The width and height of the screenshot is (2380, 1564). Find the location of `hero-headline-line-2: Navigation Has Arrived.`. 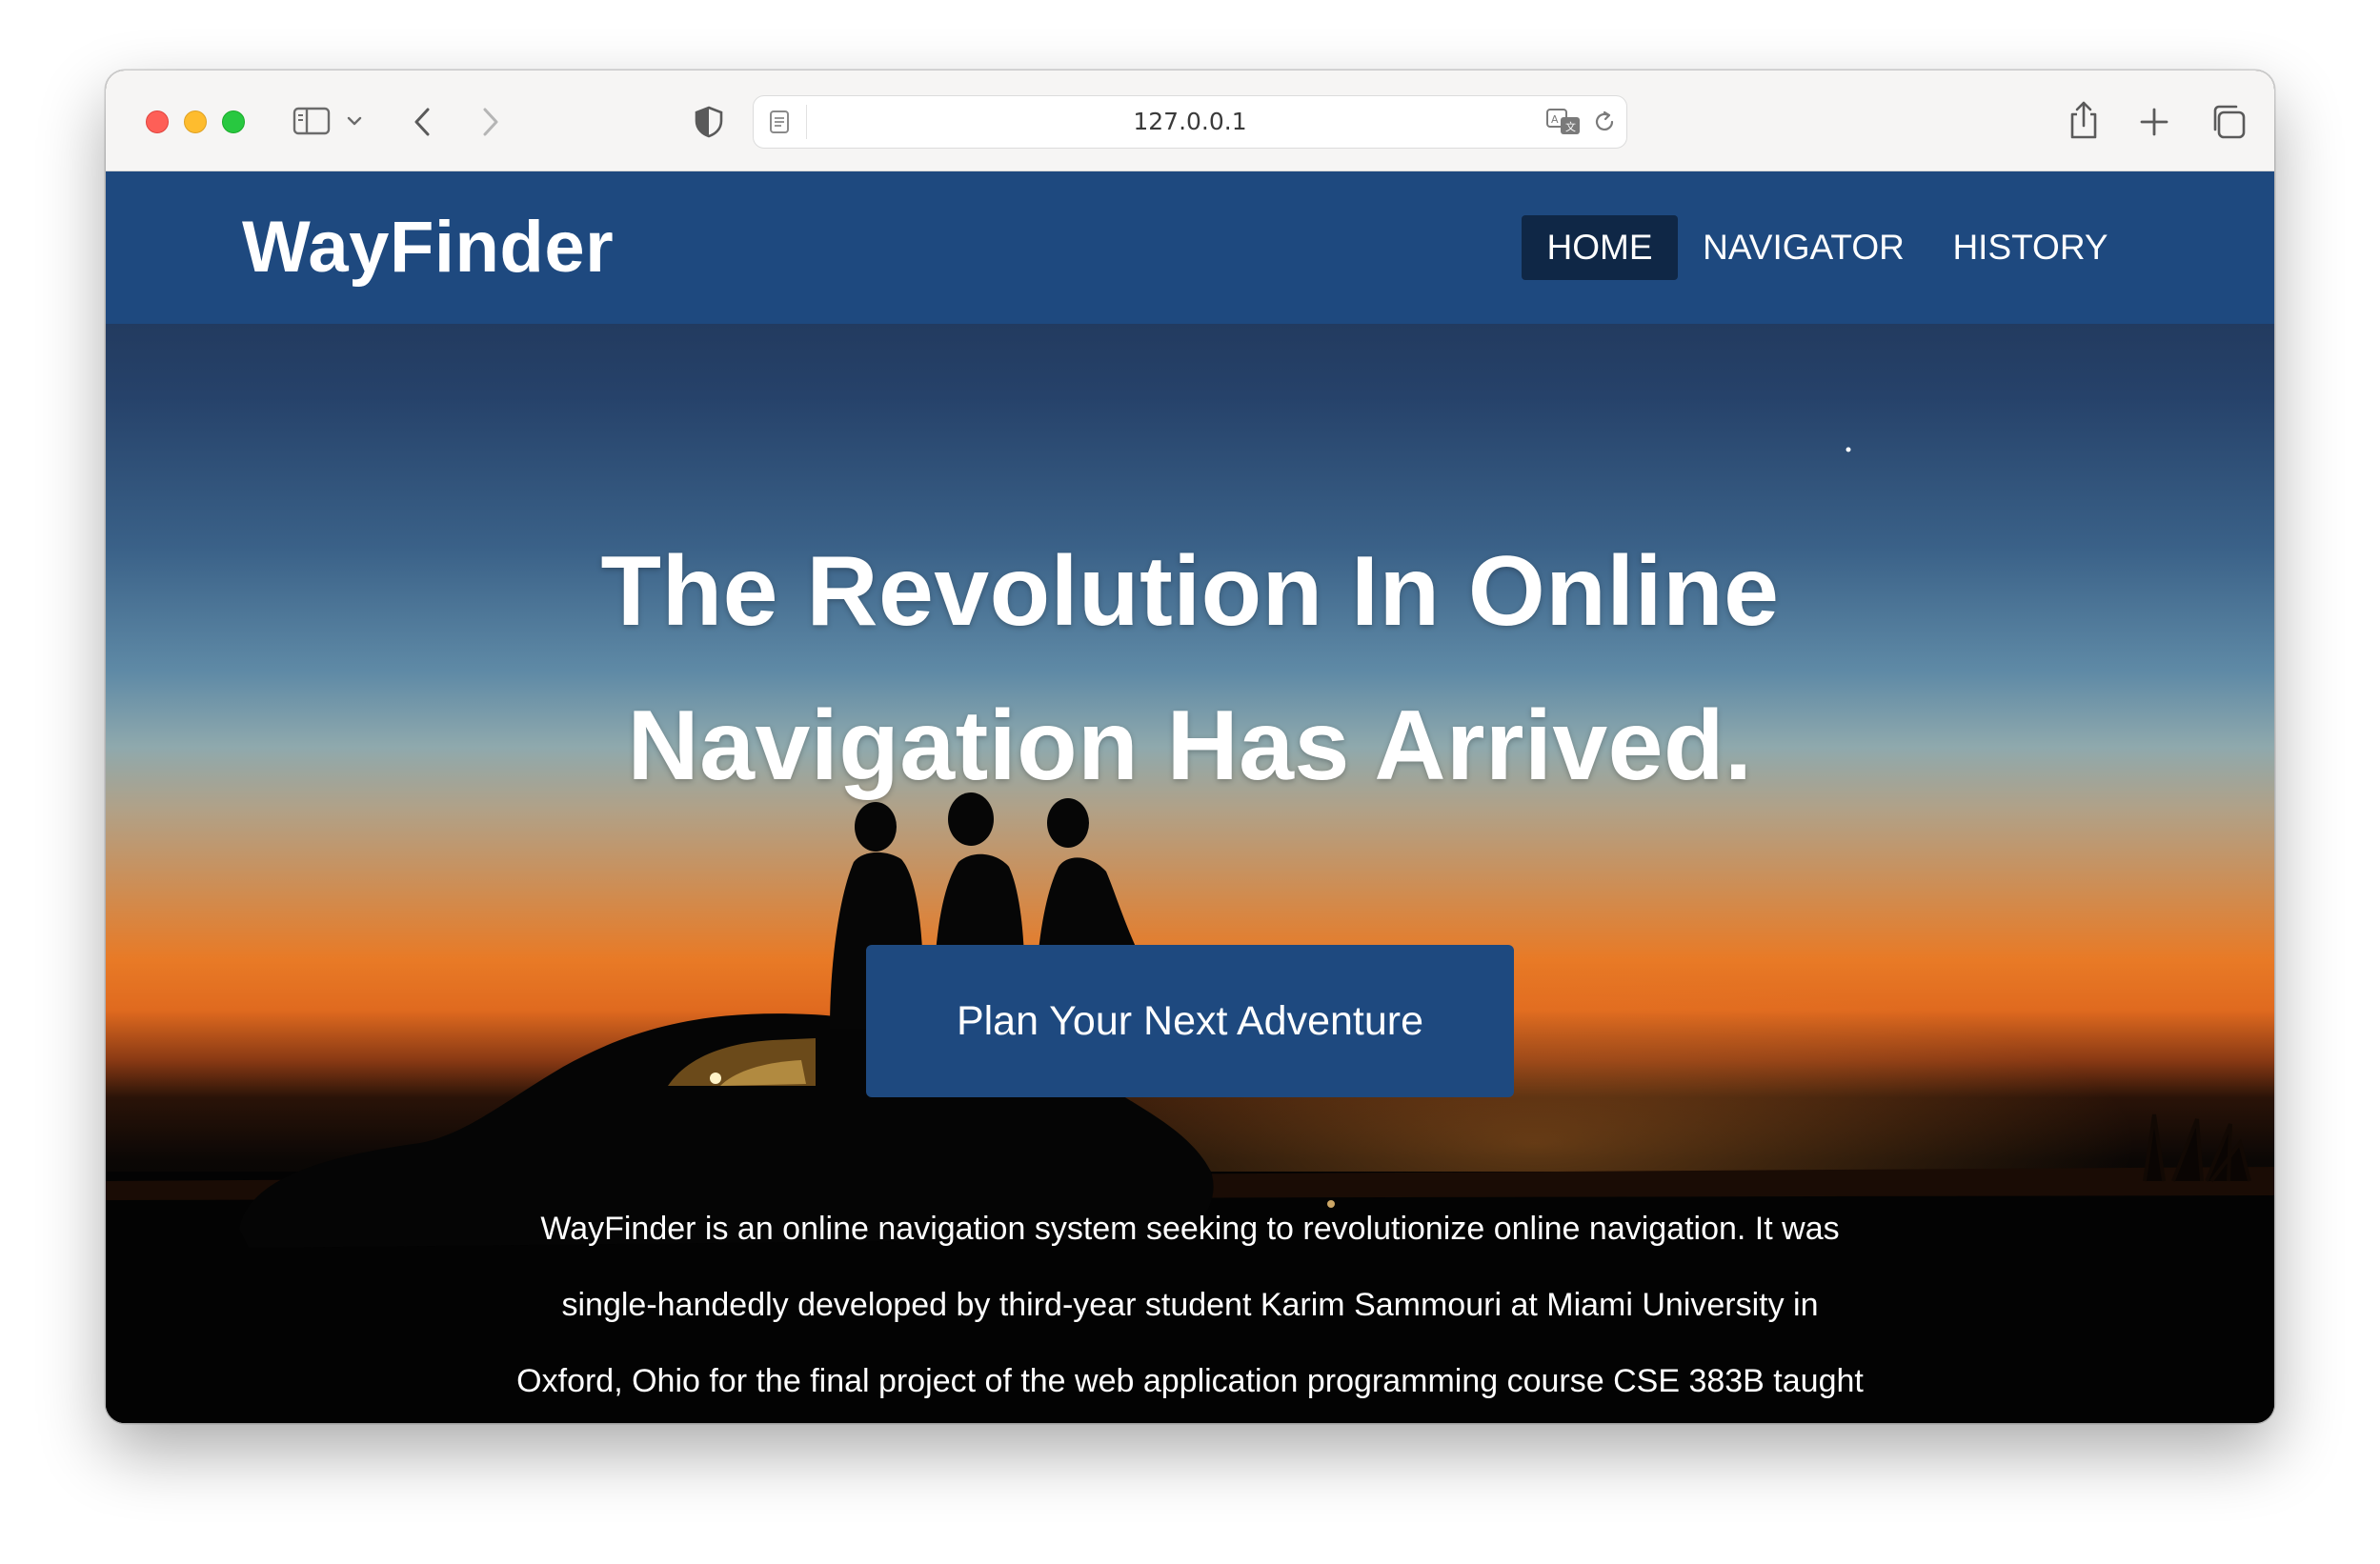

hero-headline-line-2: Navigation Has Arrived. is located at coordinates (1190, 746).